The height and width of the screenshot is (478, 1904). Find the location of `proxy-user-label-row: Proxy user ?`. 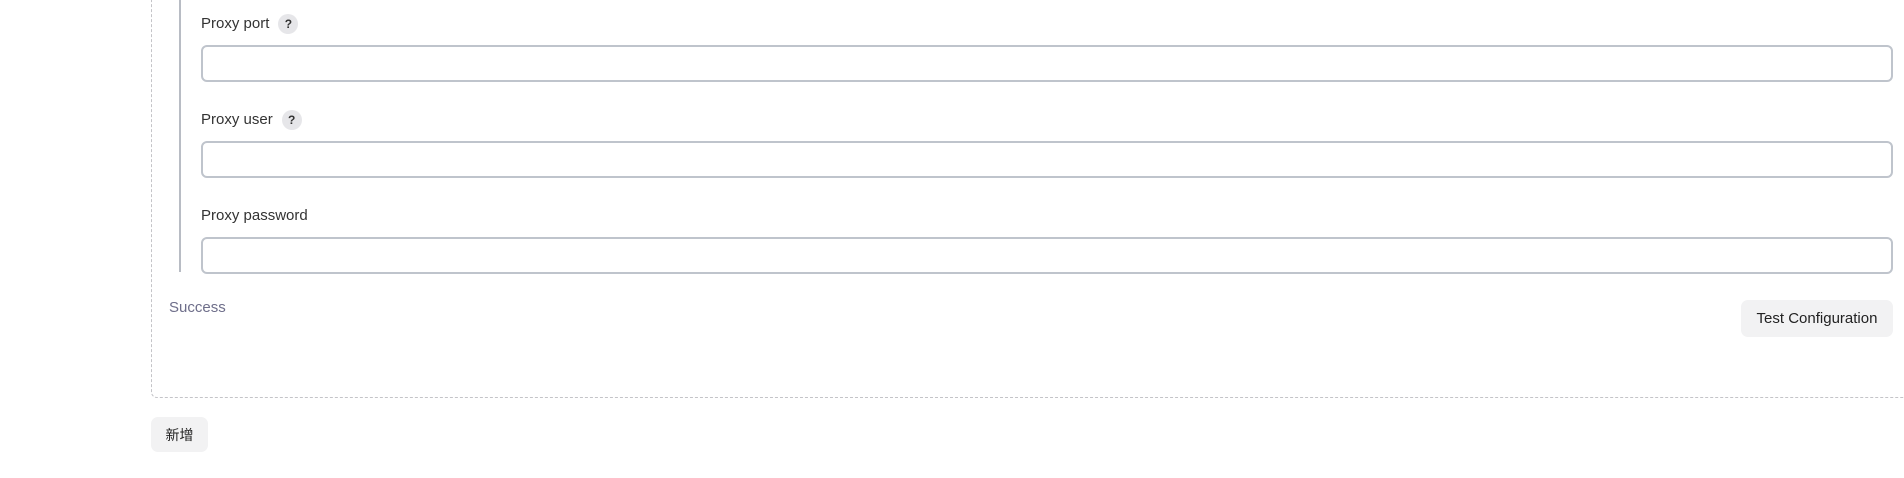

proxy-user-label-row: Proxy user ? is located at coordinates (251, 120).